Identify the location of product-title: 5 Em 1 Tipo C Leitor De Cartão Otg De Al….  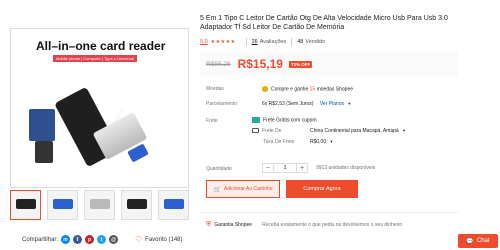
(324, 23).